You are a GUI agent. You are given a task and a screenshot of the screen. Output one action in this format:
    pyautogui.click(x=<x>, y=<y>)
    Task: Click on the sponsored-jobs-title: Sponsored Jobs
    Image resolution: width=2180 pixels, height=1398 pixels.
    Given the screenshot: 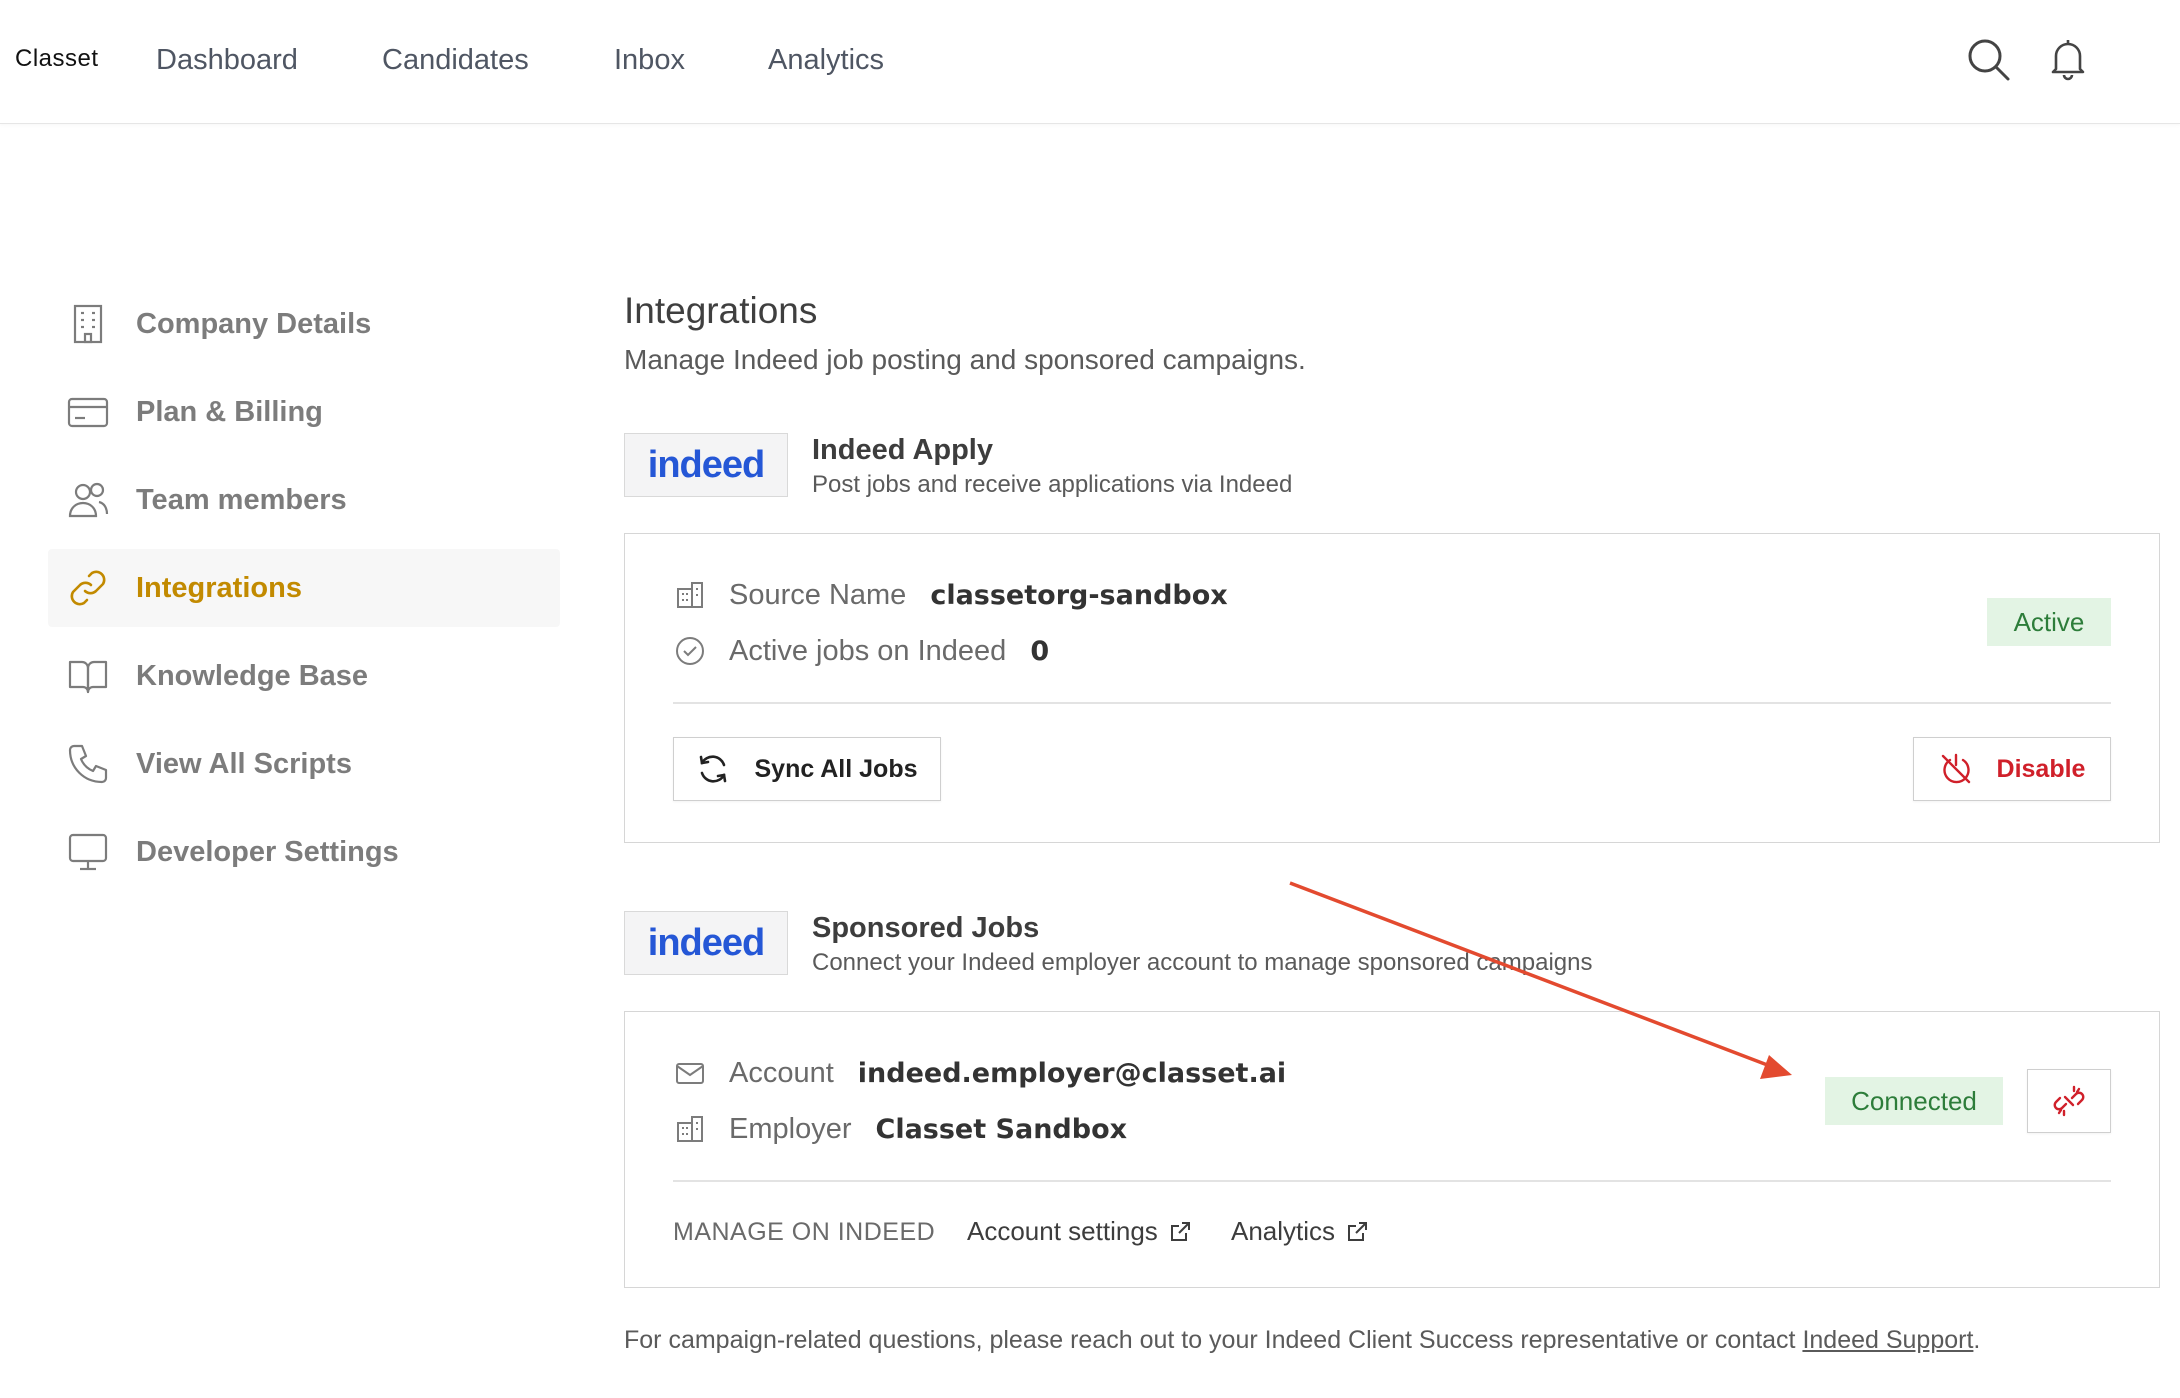 What is the action you would take?
    pyautogui.click(x=926, y=928)
    